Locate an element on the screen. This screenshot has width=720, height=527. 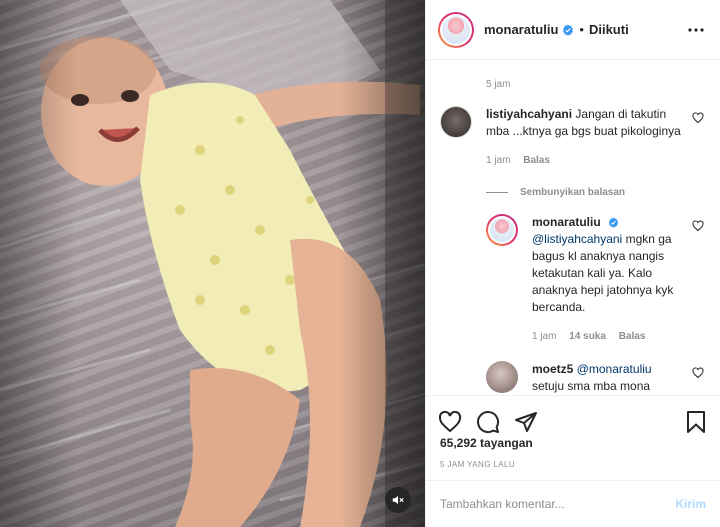
comment-time: 1 jam is located at coordinates (498, 160).